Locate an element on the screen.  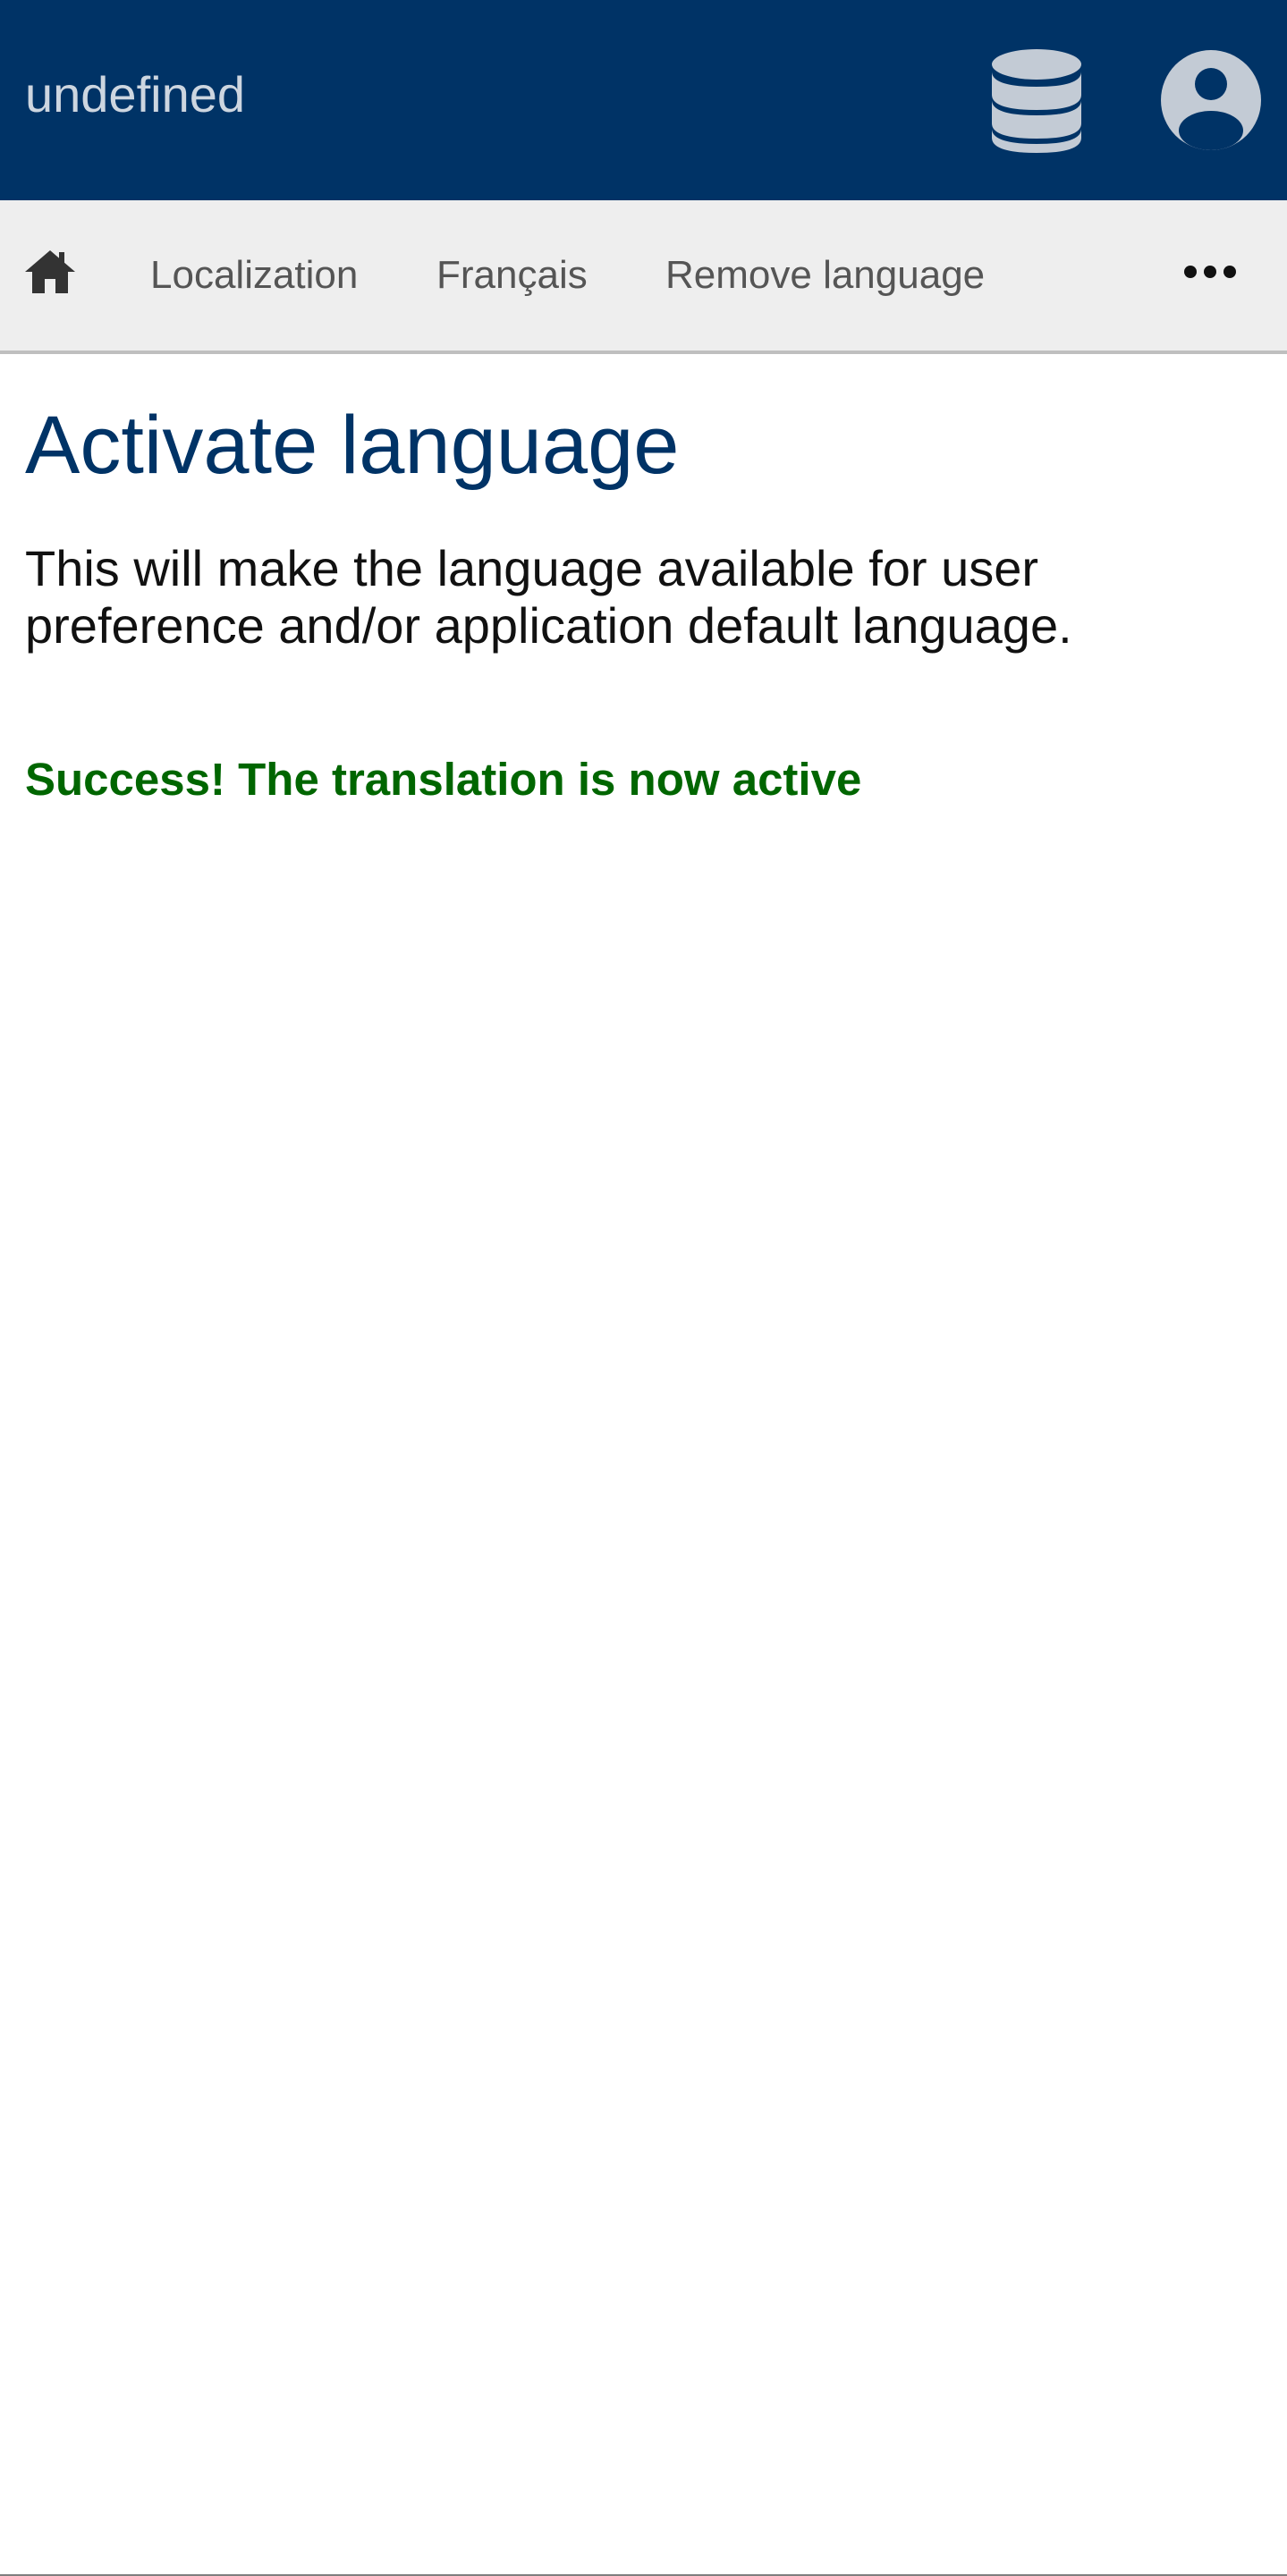
home-icon is located at coordinates (50, 272).